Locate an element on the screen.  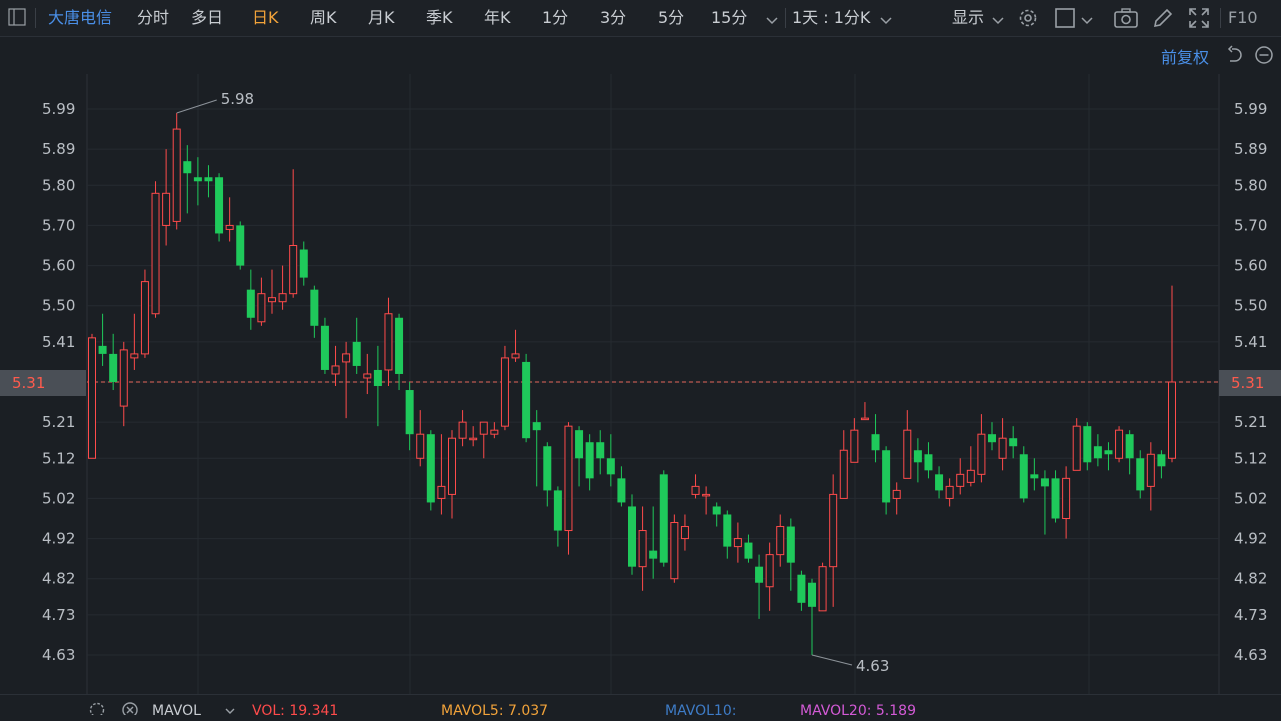
toolbar-divider is located at coordinates (35, 18).